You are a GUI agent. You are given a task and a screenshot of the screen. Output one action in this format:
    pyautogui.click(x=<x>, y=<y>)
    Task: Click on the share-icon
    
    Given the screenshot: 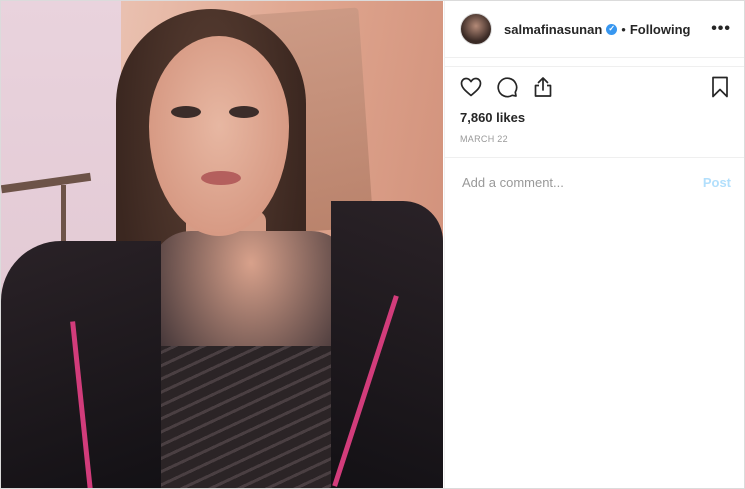 What is the action you would take?
    pyautogui.click(x=543, y=87)
    